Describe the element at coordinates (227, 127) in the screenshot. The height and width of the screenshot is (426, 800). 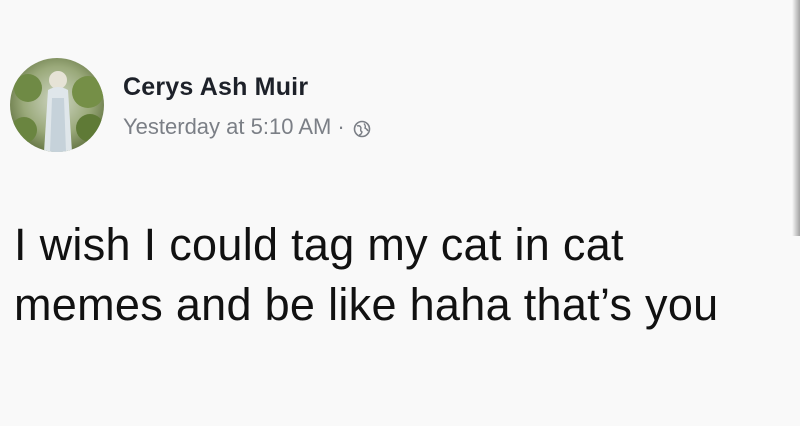
I see `post-timestamp: Yesterday at 5:10 AM` at that location.